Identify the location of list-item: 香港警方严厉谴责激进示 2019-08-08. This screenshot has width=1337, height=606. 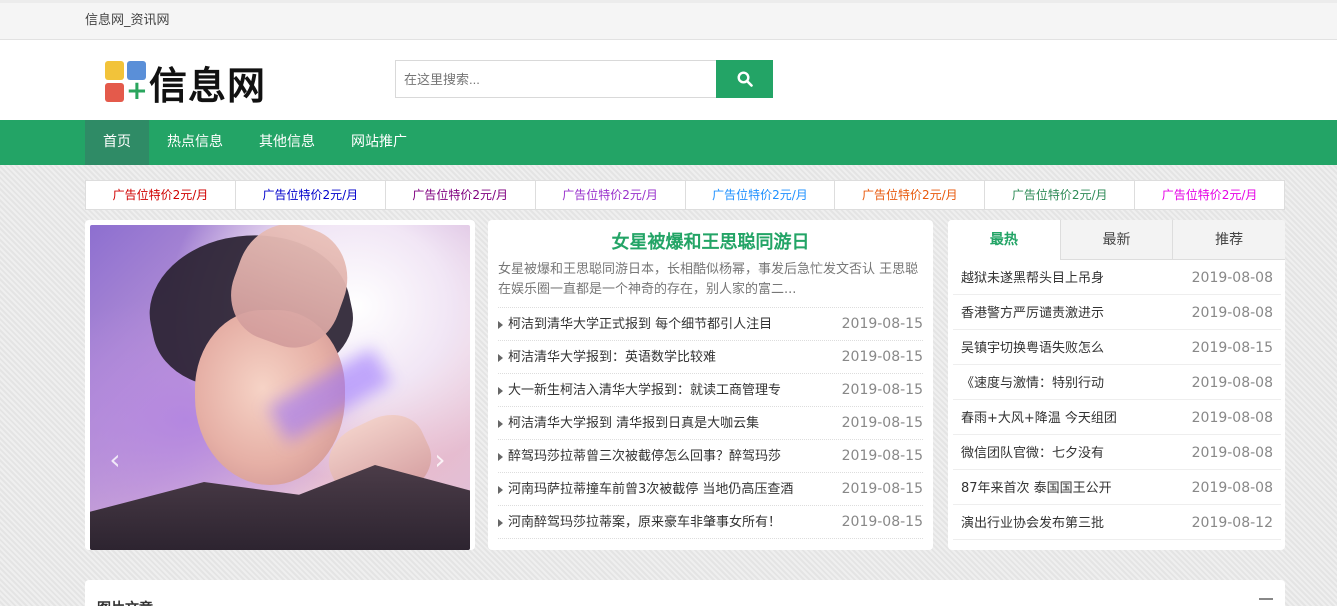
(1117, 312).